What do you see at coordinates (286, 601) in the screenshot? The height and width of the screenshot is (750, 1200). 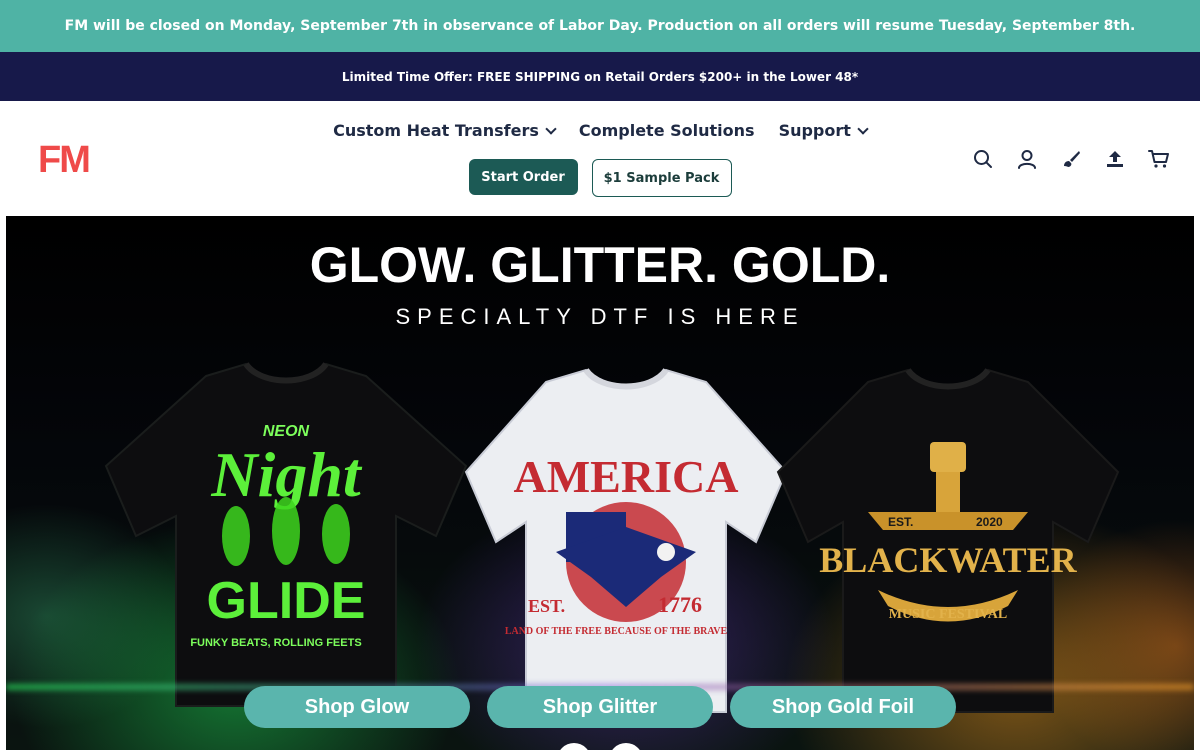 I see `glow-shirt-line3: GLIDE` at bounding box center [286, 601].